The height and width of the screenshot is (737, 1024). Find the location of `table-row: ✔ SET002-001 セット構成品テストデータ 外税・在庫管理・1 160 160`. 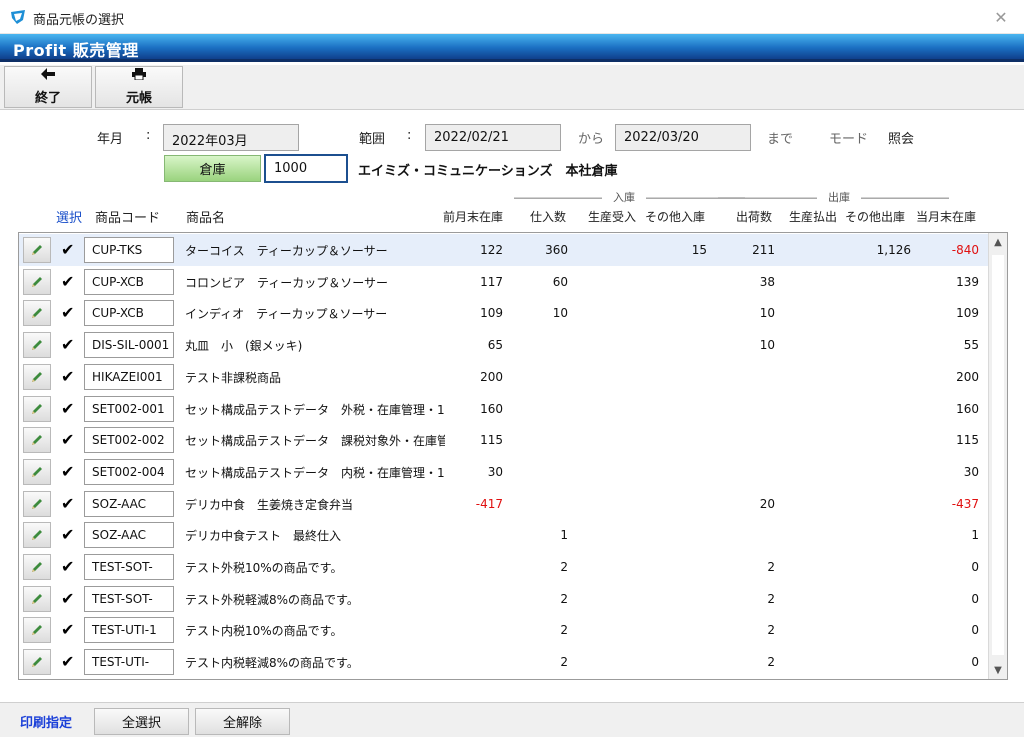

table-row: ✔ SET002-001 セット構成品テストデータ 外税・在庫管理・1 160 160 is located at coordinates (504, 409).